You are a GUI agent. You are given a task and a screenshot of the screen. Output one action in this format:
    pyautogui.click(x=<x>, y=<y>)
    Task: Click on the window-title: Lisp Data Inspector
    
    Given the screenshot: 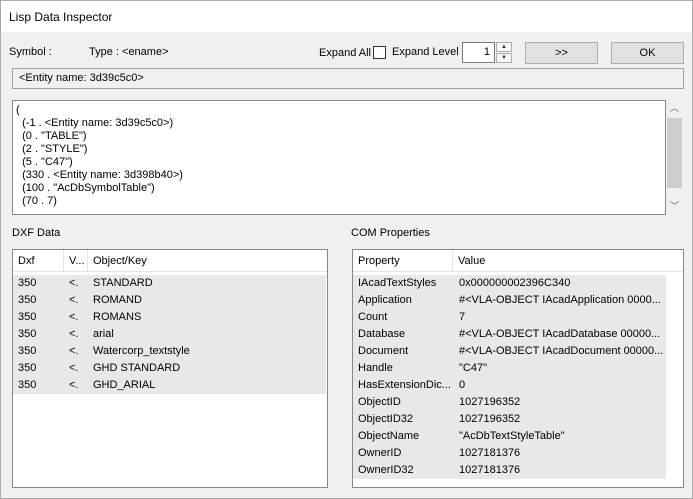 What is the action you would take?
    pyautogui.click(x=61, y=17)
    